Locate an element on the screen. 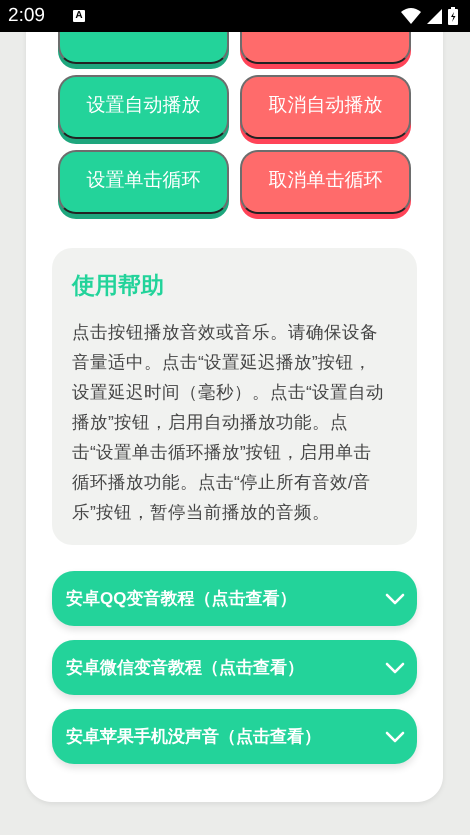  wifi-icon is located at coordinates (411, 16).